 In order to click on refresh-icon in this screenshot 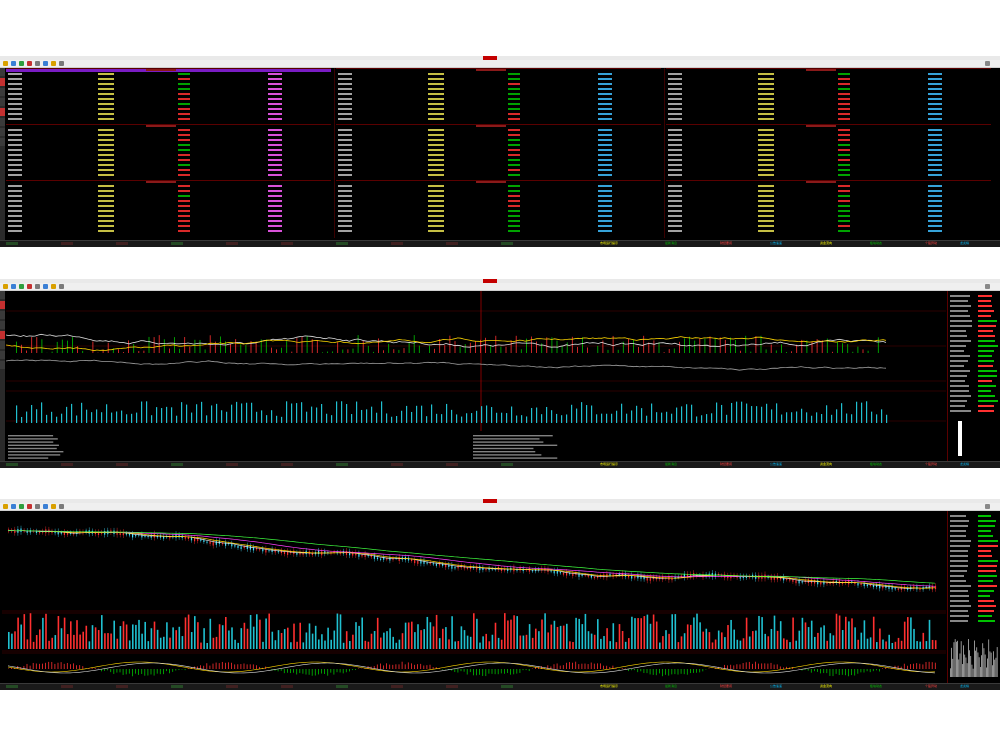, I will do `click(29, 63)`.